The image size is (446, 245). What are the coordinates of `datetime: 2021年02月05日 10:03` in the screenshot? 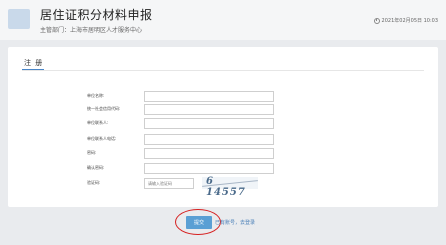 It's located at (405, 20).